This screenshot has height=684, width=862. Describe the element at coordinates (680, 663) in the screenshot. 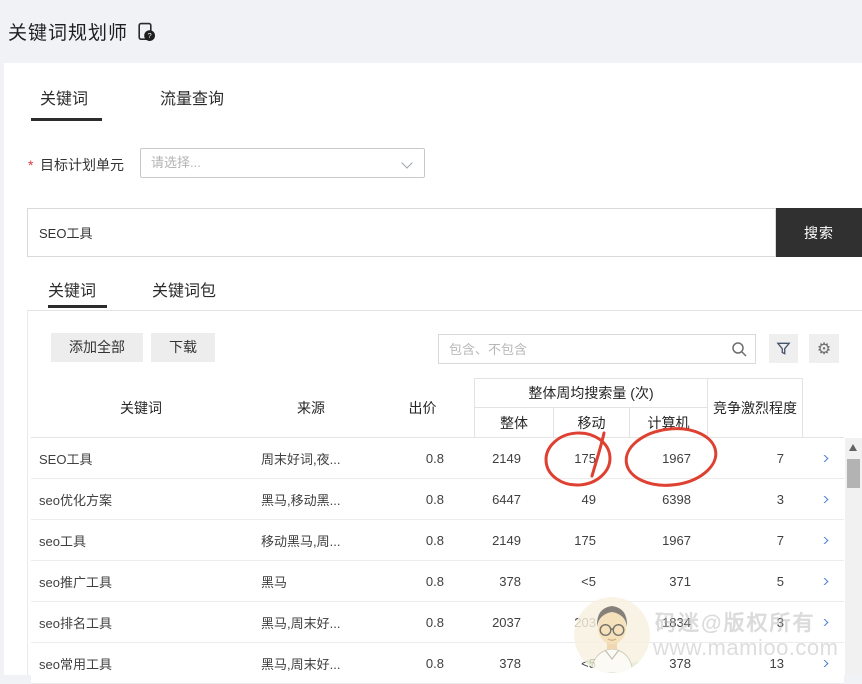

I see `cell-pc: 378` at that location.